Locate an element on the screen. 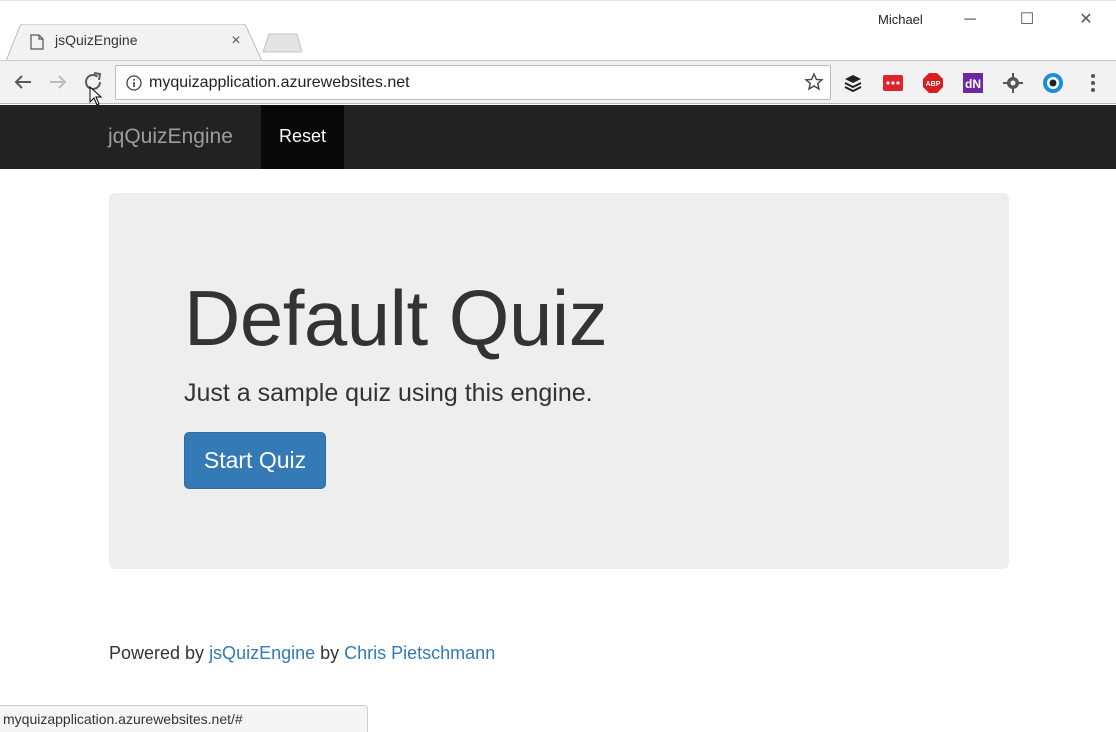 The height and width of the screenshot is (732, 1116). quiz-title: Default Quiz is located at coordinates (396, 318).